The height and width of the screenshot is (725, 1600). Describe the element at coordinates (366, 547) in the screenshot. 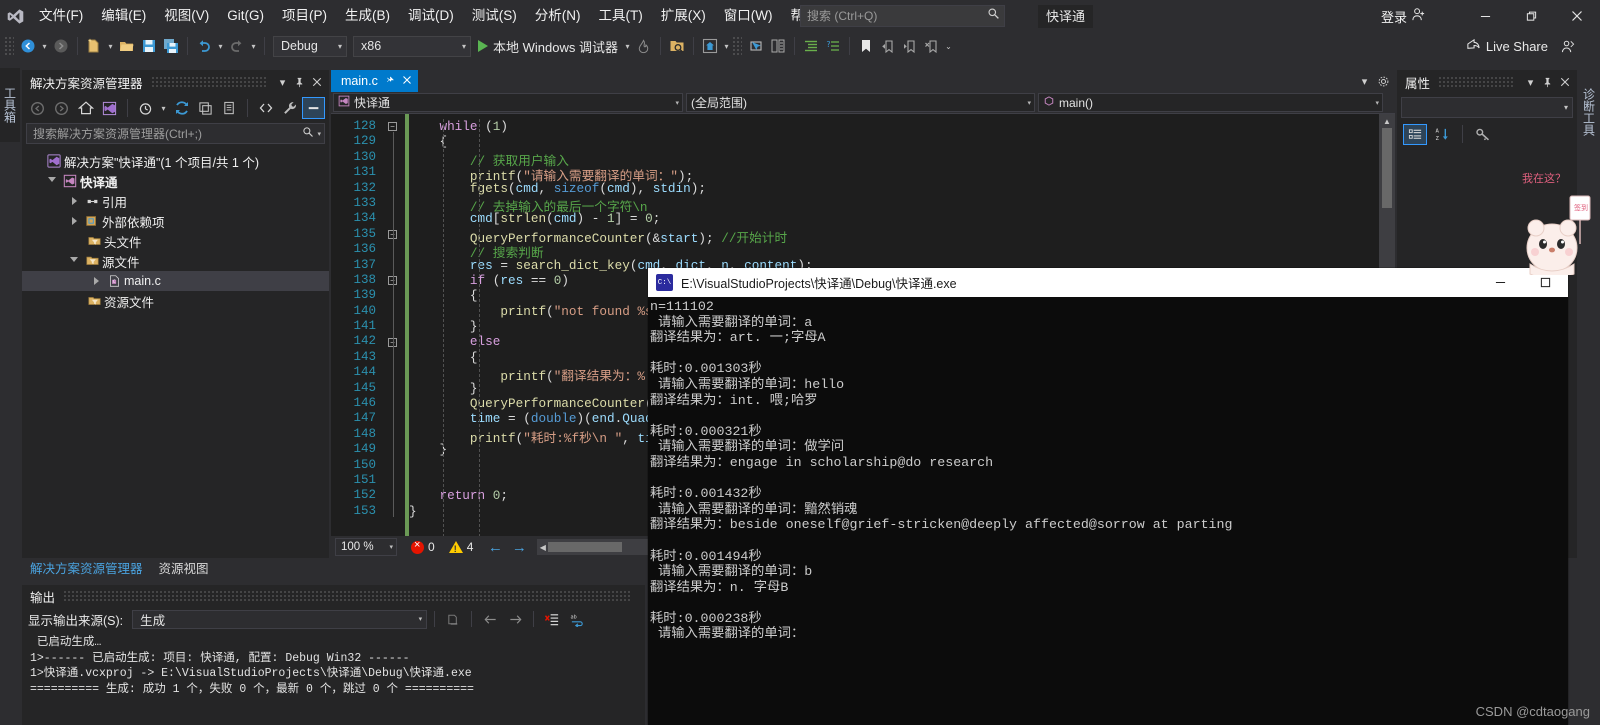

I see `zoom-level-combo: 100 % ▾` at that location.